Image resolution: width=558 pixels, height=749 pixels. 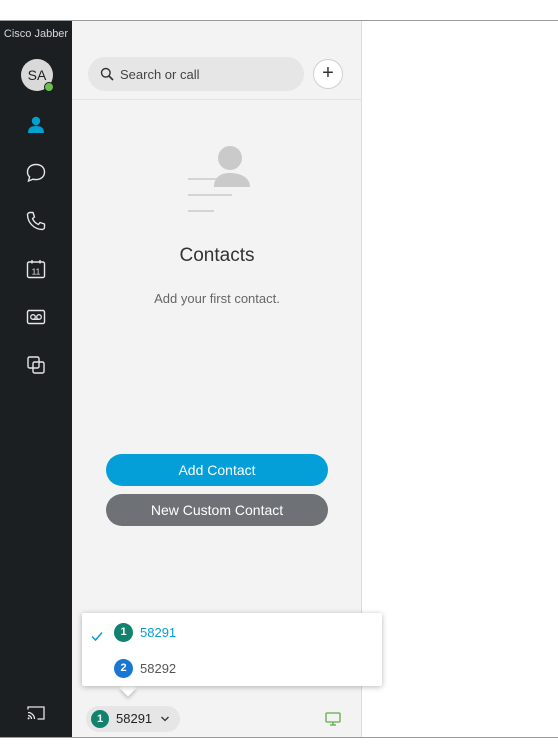 I want to click on nav-custom-tabs-overlap-squares-icon, so click(x=36, y=365).